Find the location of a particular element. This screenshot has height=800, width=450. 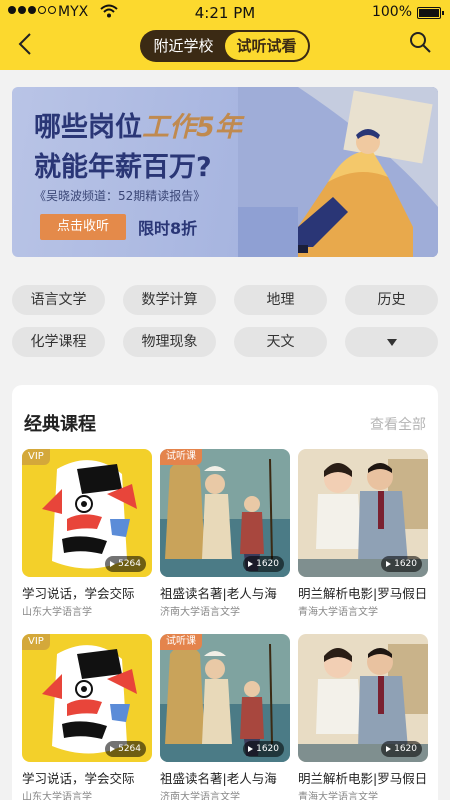

listen-now-button: 点击收听 is located at coordinates (83, 227).